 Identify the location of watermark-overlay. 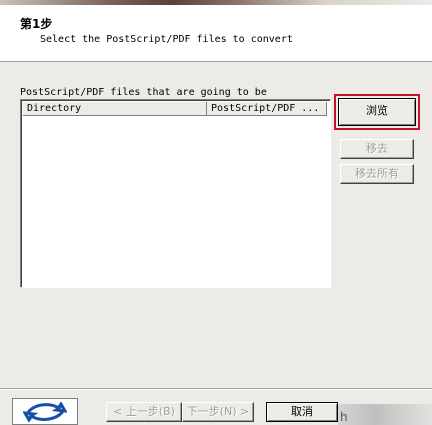
(385, 414).